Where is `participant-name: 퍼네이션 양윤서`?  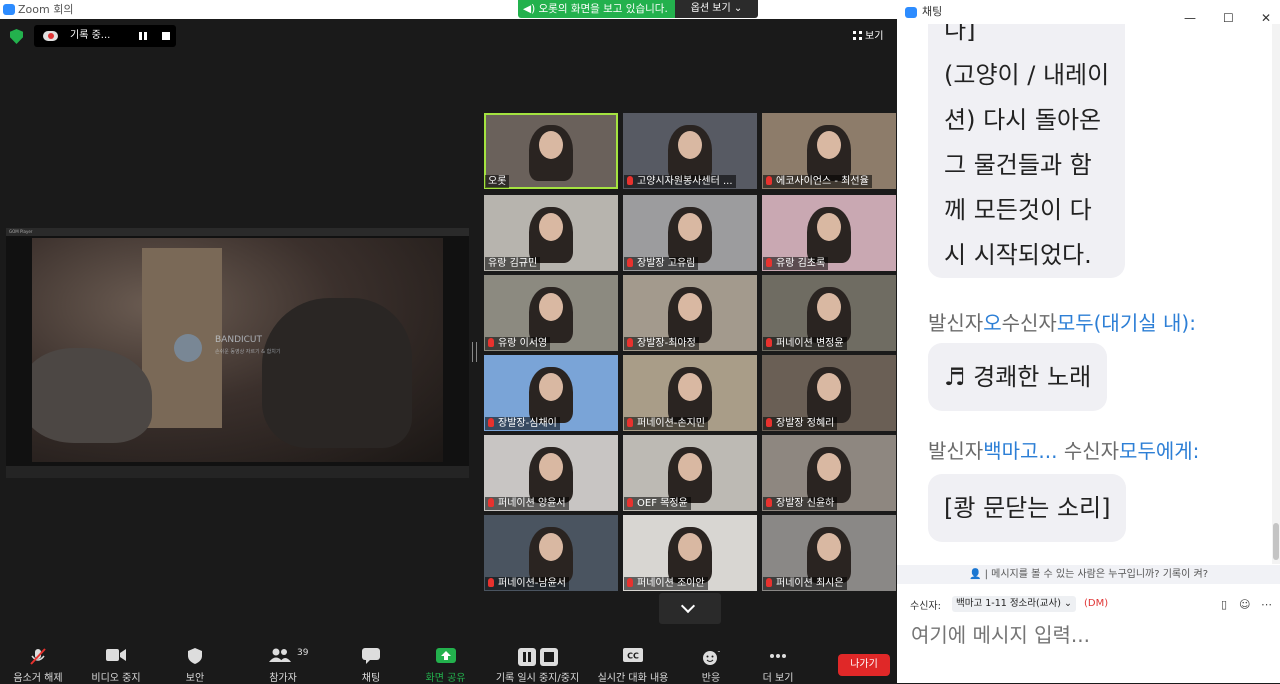 participant-name: 퍼네이션 양윤서 is located at coordinates (532, 503).